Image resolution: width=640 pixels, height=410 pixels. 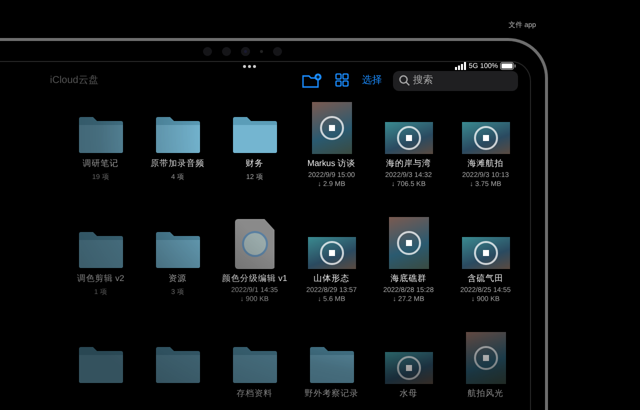 I want to click on file-name: 调色剪辑 v2, so click(x=100, y=279).